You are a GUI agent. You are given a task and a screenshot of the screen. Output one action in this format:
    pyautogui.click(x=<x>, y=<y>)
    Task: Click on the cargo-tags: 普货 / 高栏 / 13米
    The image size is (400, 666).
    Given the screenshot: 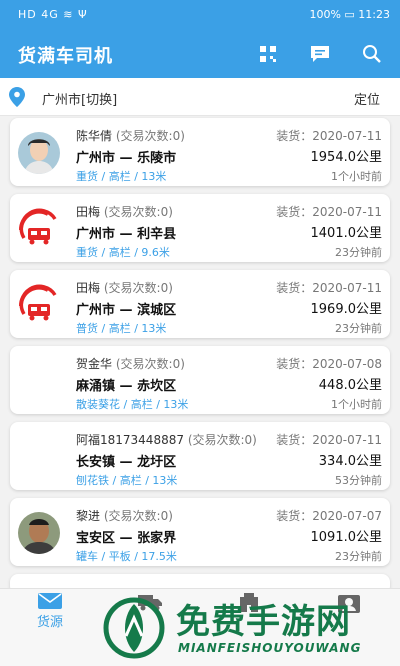 What is the action you would take?
    pyautogui.click(x=121, y=328)
    